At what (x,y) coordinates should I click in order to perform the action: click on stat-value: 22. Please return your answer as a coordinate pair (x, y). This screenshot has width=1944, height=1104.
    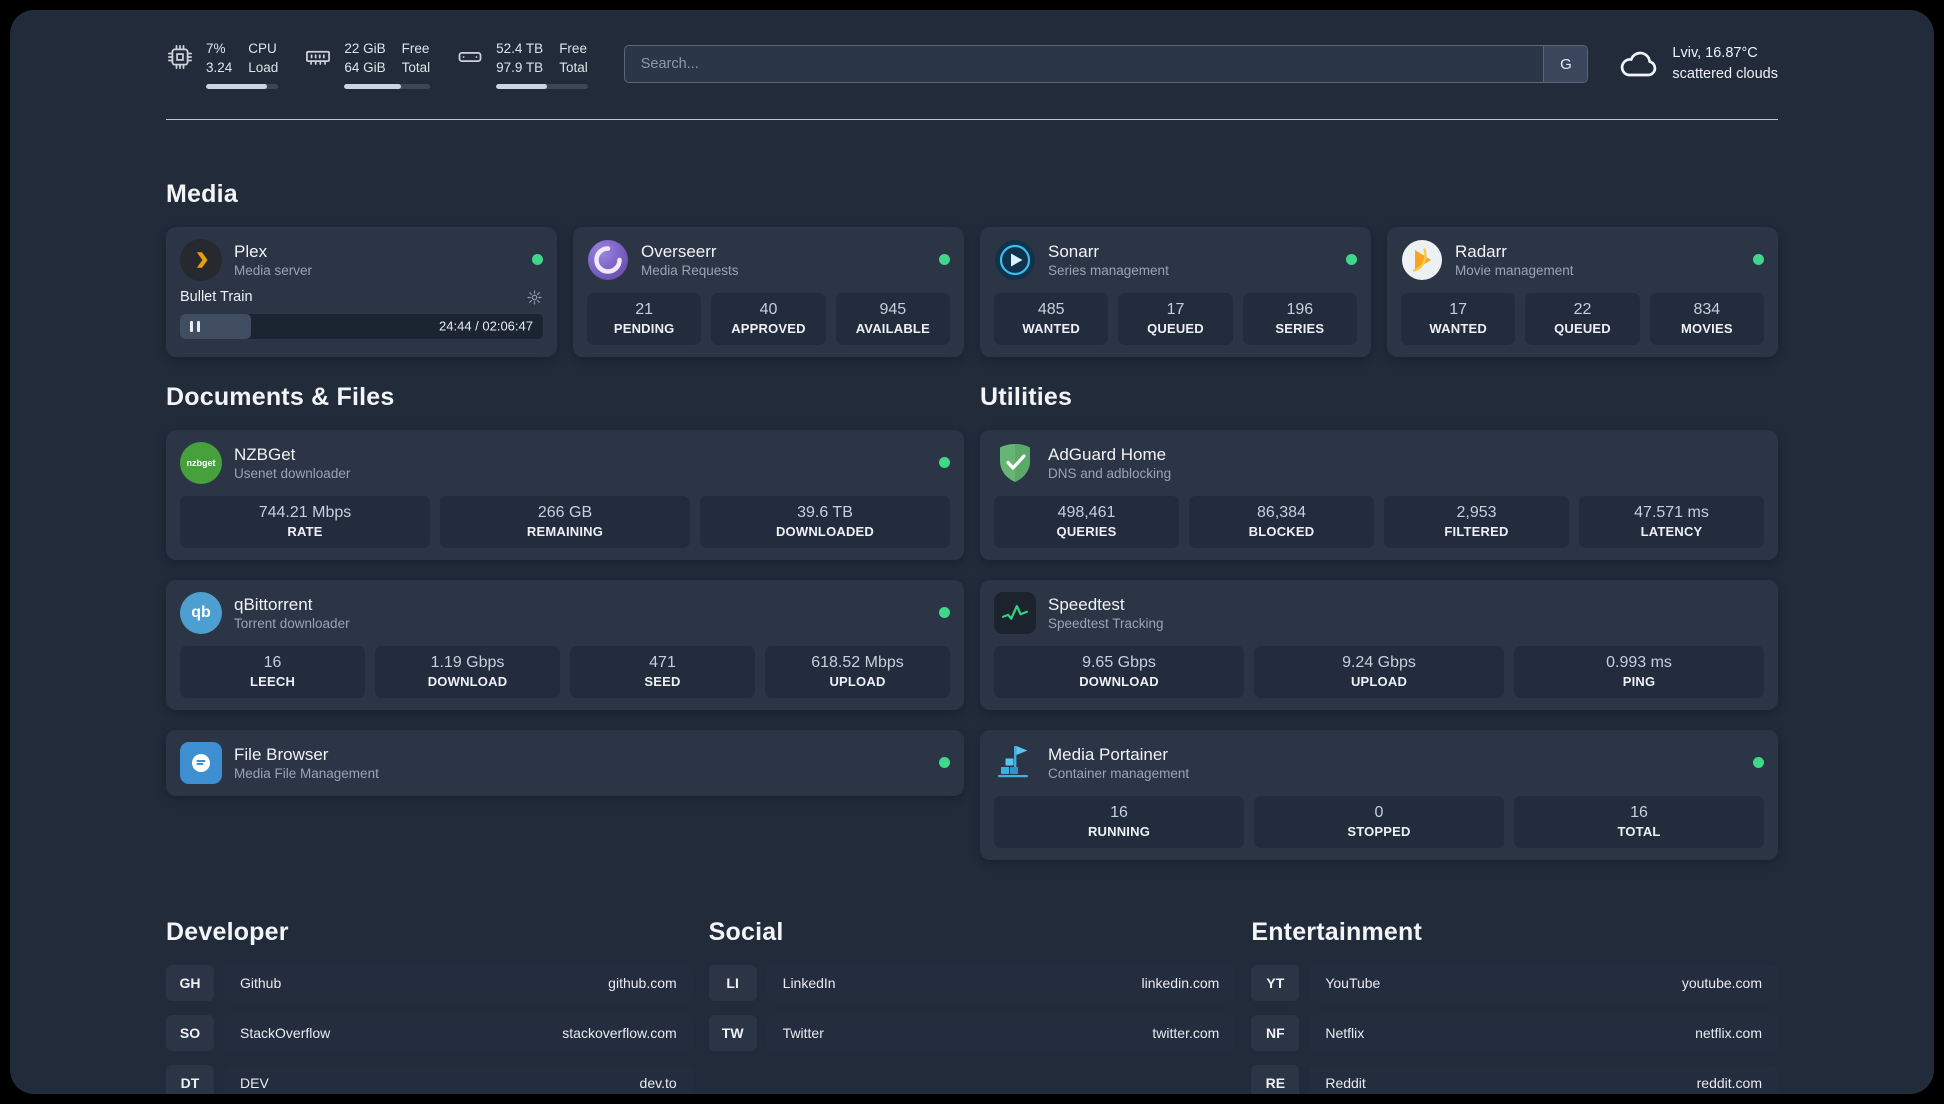
    Looking at the image, I should click on (1582, 309).